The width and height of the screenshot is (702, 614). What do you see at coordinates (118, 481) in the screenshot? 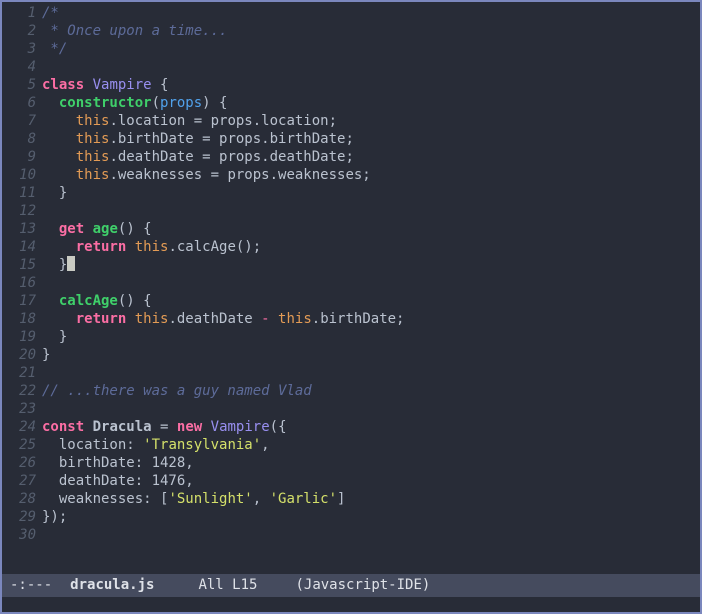
I see `code-token: deathDate: 1476,` at bounding box center [118, 481].